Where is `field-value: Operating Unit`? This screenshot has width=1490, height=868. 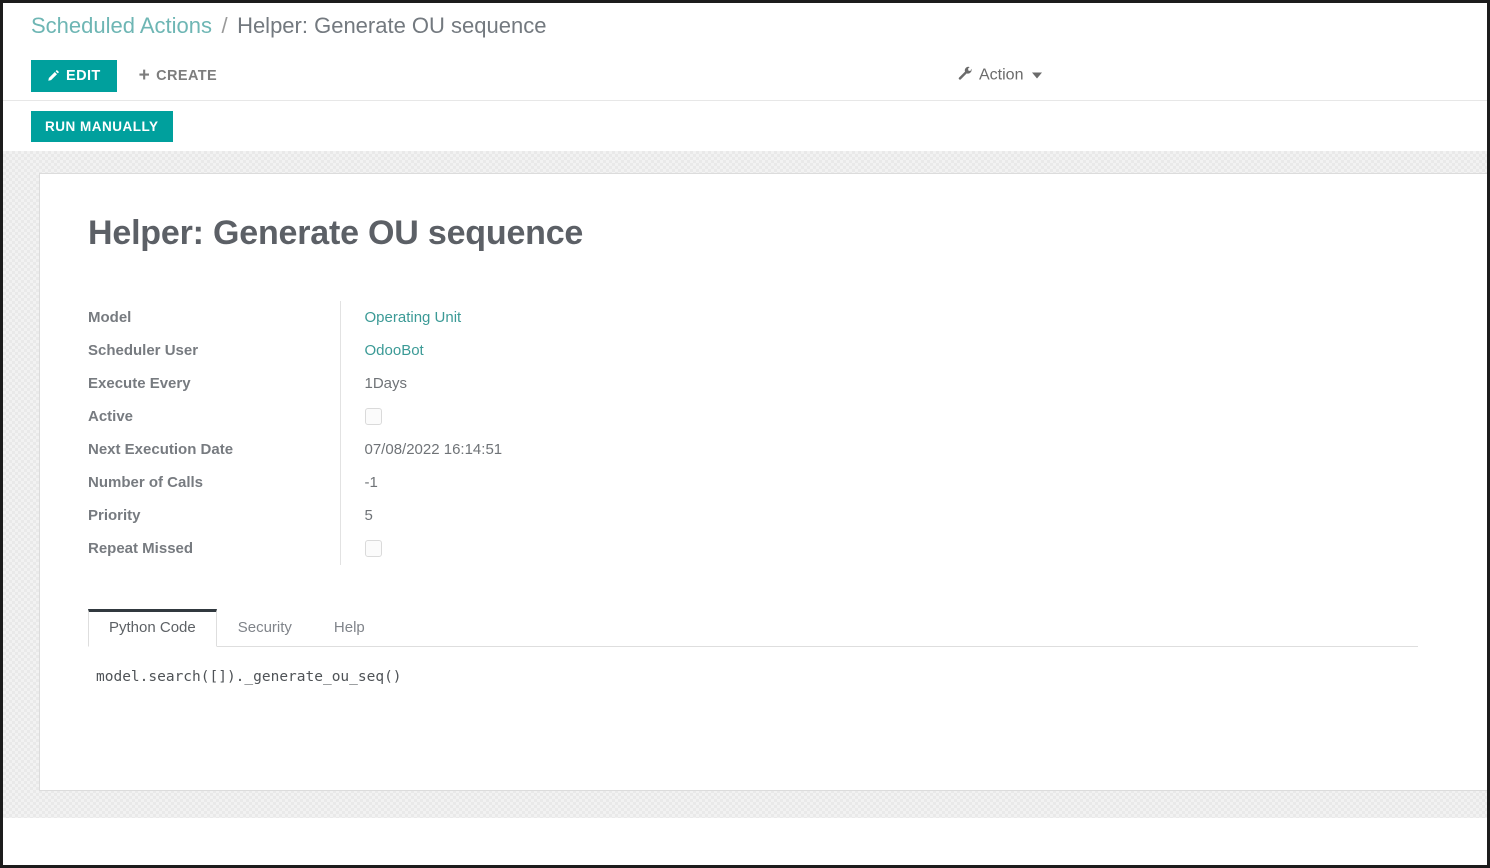
field-value: Operating Unit is located at coordinates (504, 317).